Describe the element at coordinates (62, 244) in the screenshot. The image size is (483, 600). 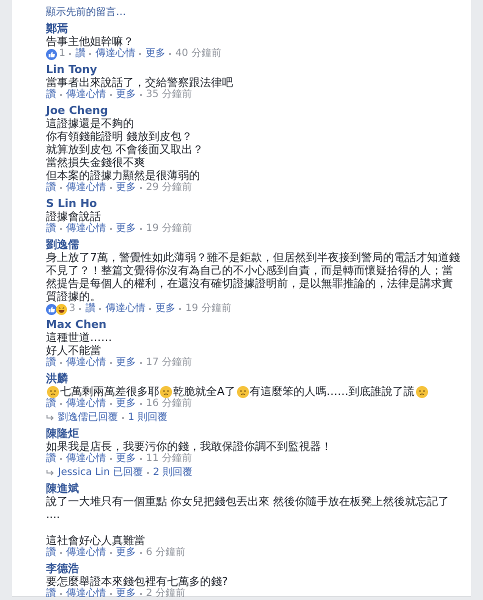
I see `comment-author-link: 劉逸儒` at that location.